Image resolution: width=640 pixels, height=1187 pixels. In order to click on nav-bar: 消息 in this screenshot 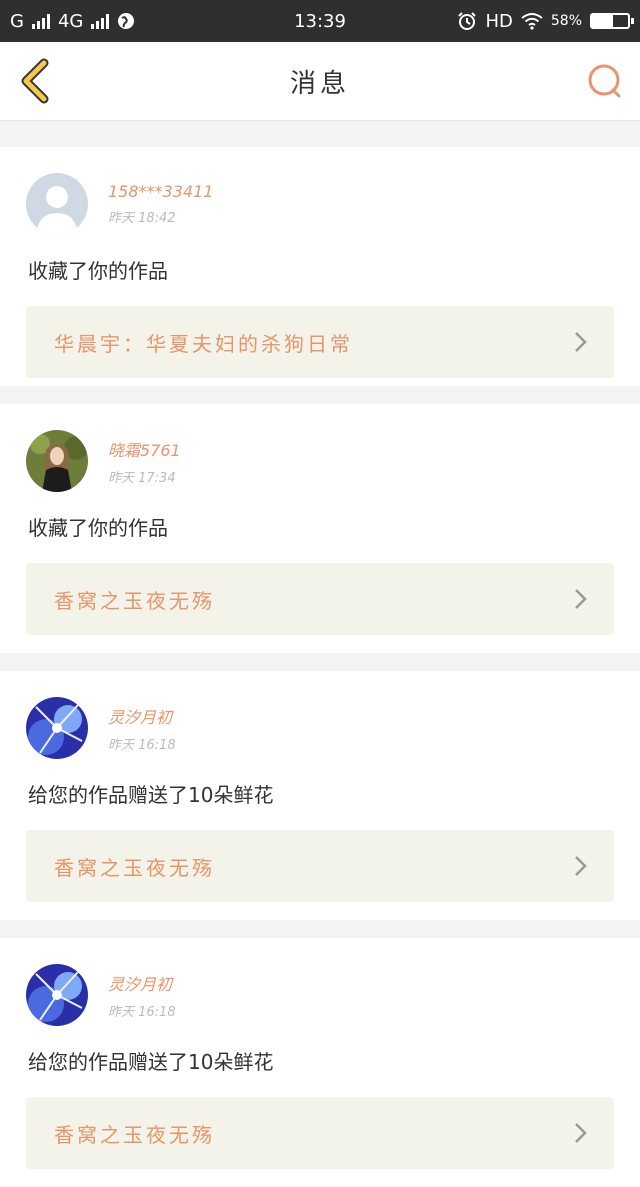, I will do `click(320, 81)`.